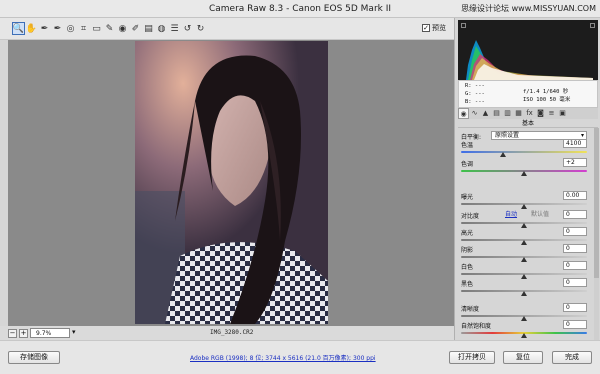 The width and height of the screenshot is (600, 374). I want to click on save-image-button: 存储图像, so click(34, 357).